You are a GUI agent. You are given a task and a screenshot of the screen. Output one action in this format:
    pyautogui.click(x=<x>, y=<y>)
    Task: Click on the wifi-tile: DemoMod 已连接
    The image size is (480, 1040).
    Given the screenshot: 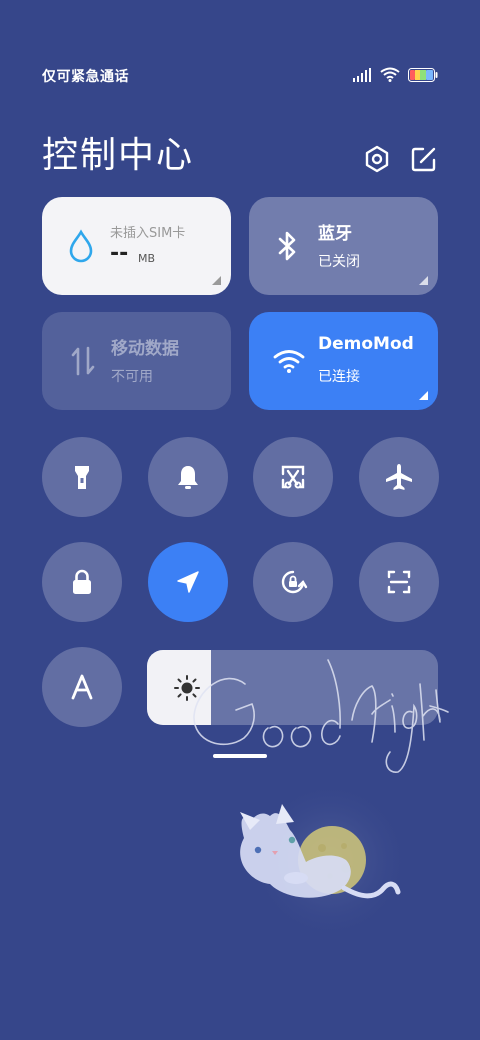 What is the action you would take?
    pyautogui.click(x=343, y=361)
    